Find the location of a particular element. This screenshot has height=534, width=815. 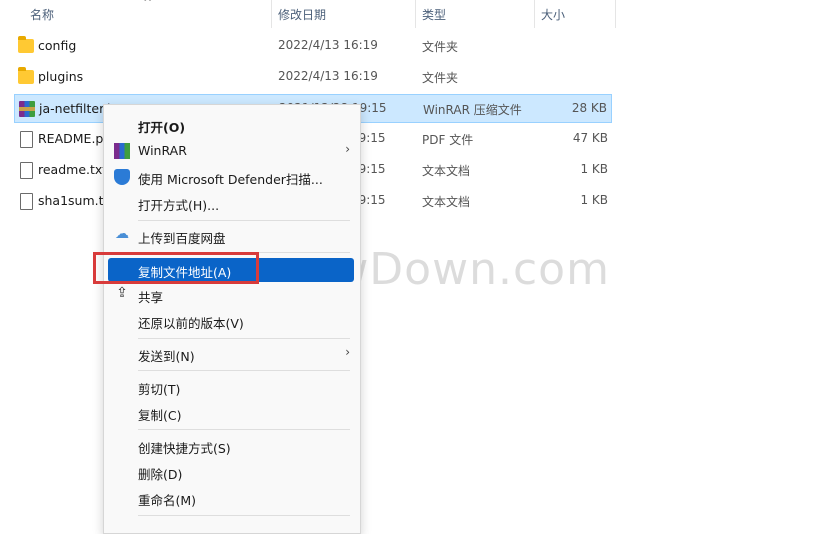

menu-item-share: ⇪ 共享 is located at coordinates (232, 295).